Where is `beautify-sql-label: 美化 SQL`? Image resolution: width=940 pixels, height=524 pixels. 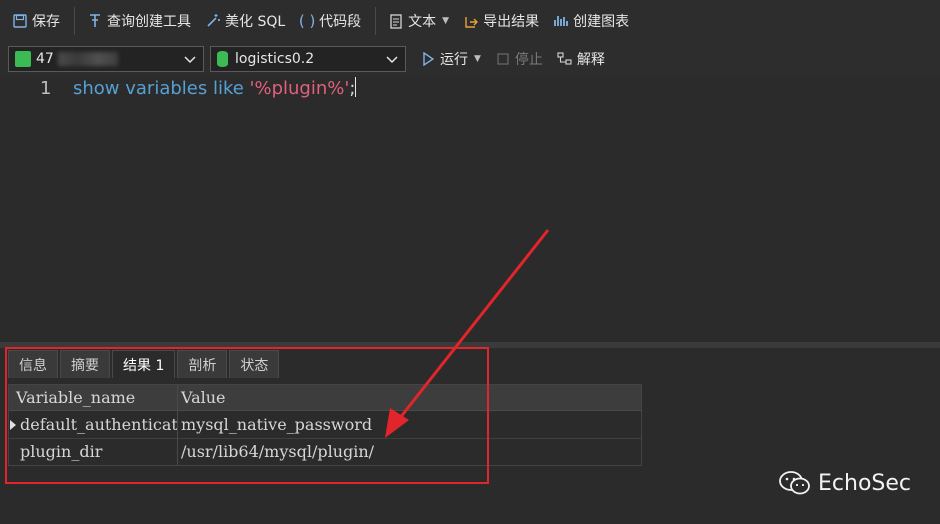
beautify-sql-label: 美化 SQL is located at coordinates (255, 22).